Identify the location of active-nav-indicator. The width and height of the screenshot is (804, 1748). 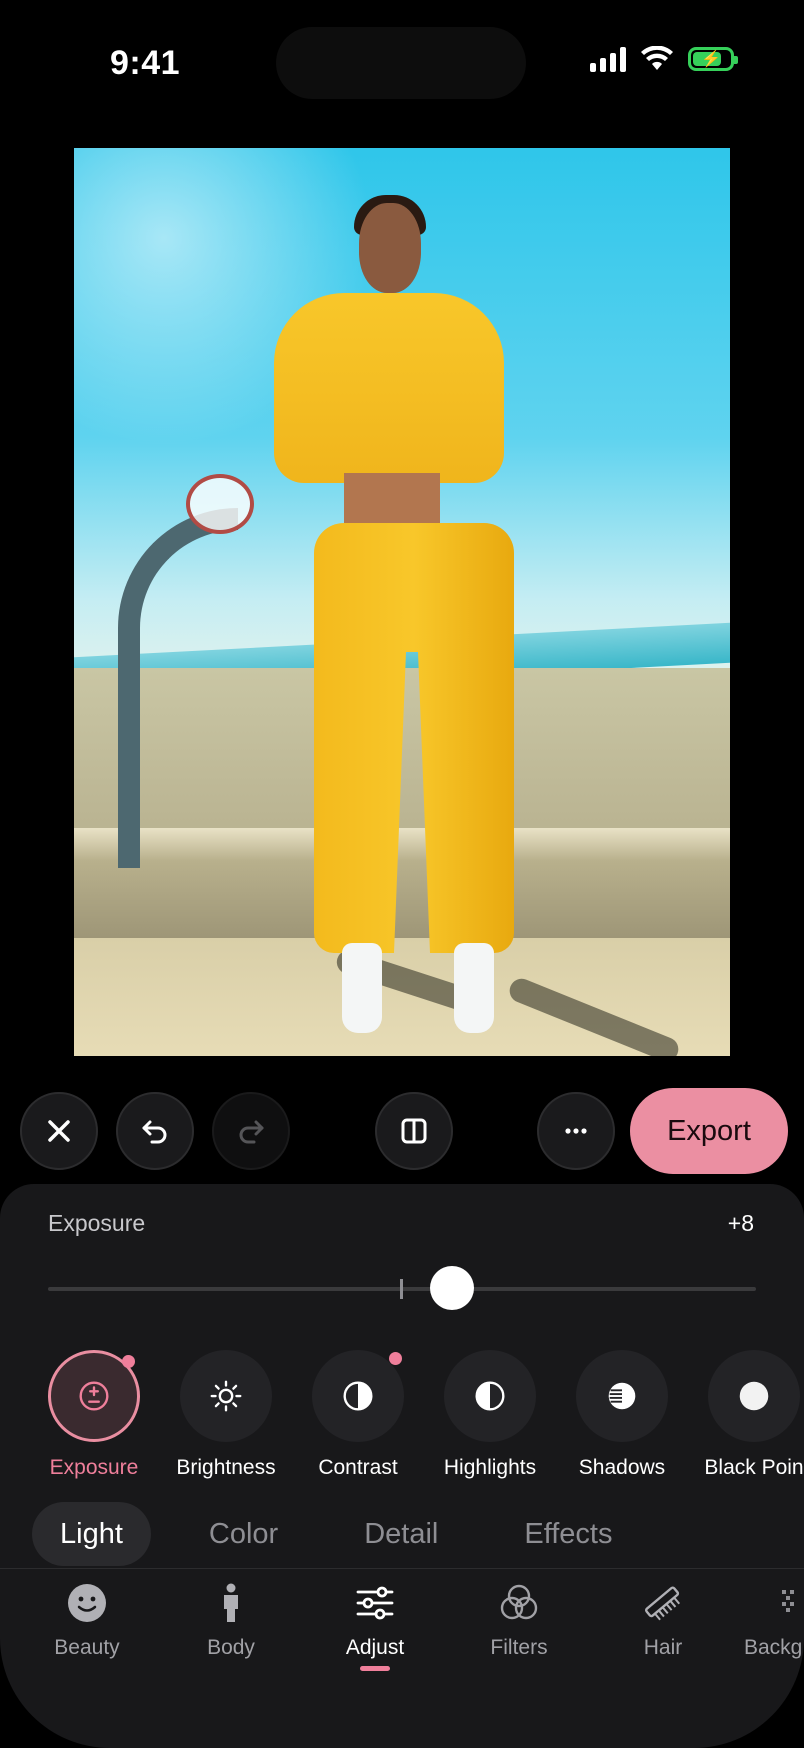
(375, 1668).